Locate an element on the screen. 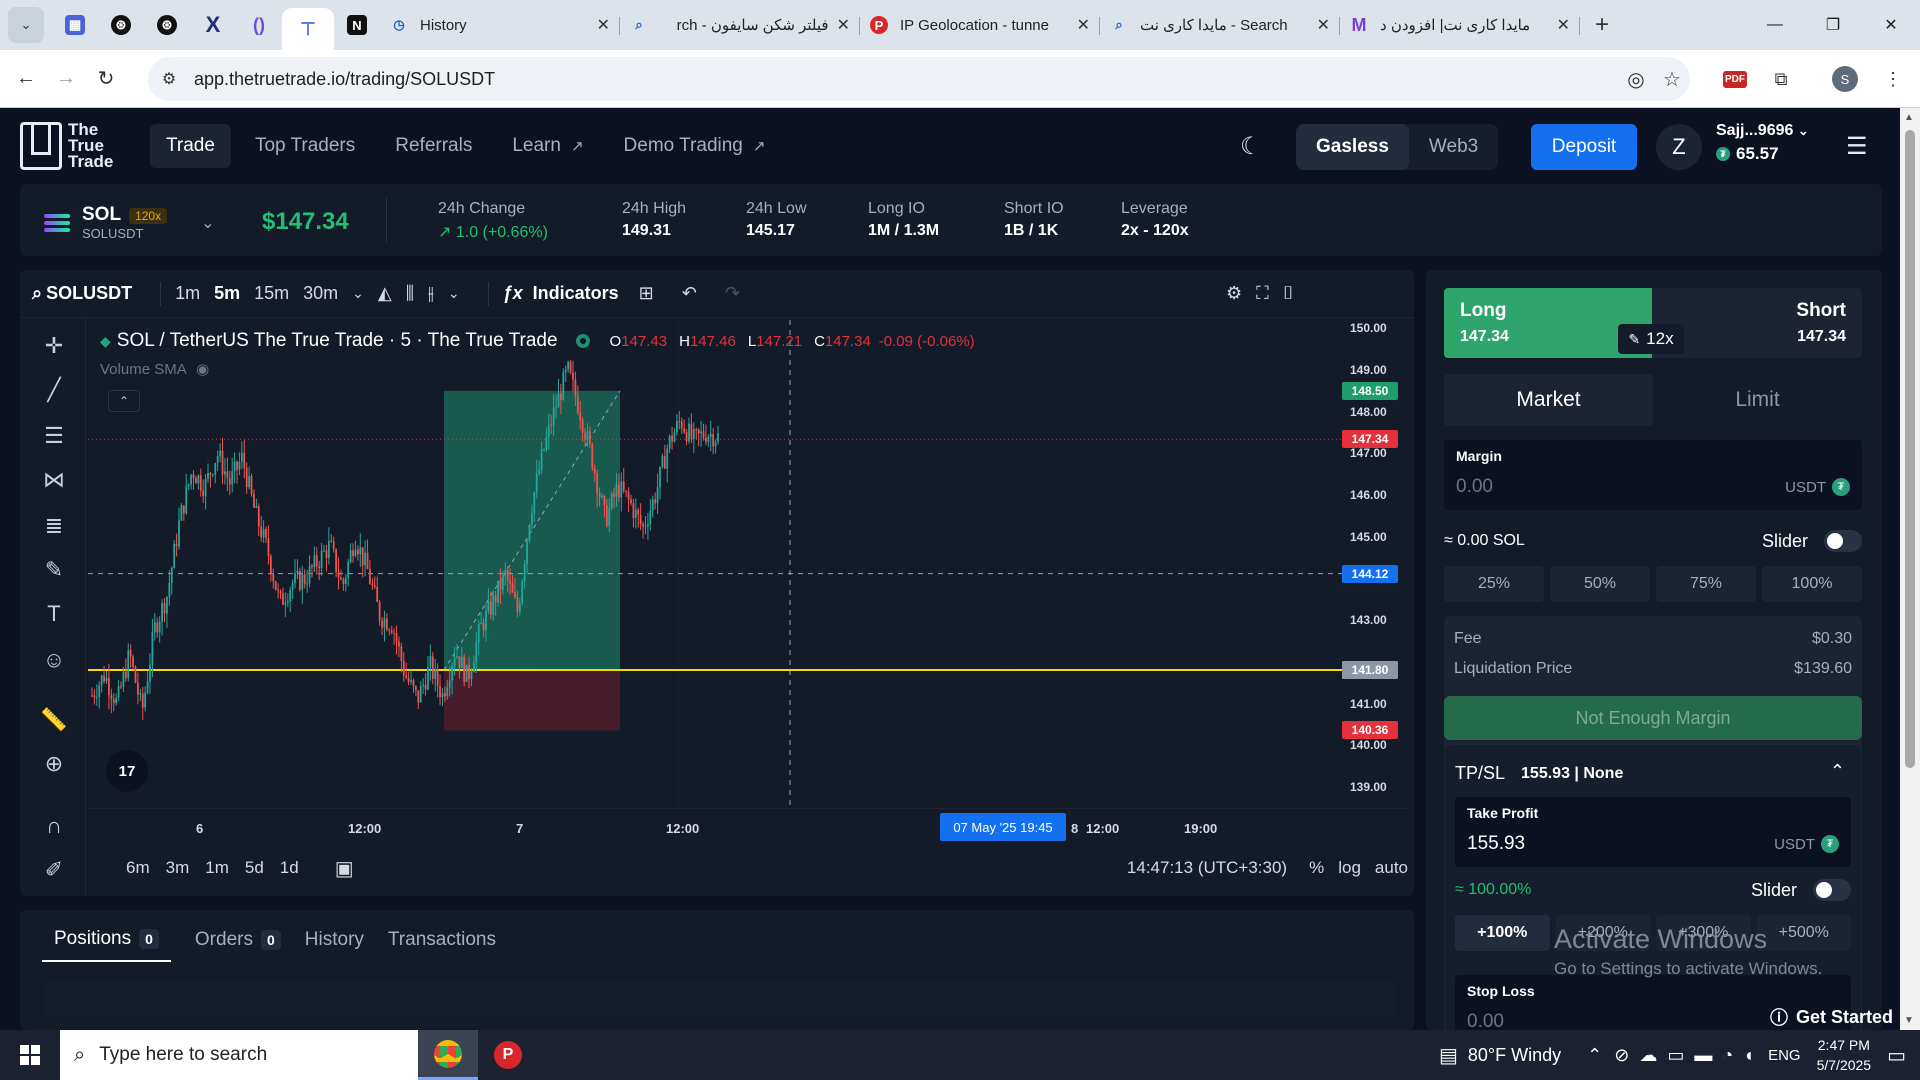 Image resolution: width=1920 pixels, height=1080 pixels. language-indicator: ENG is located at coordinates (1784, 1055).